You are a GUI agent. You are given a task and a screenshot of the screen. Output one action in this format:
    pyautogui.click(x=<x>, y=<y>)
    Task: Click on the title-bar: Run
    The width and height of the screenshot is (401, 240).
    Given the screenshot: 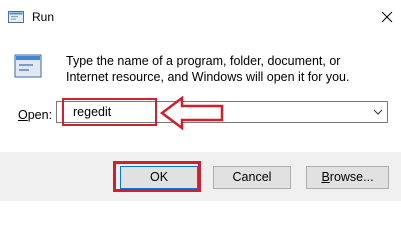 What is the action you would take?
    pyautogui.click(x=200, y=17)
    